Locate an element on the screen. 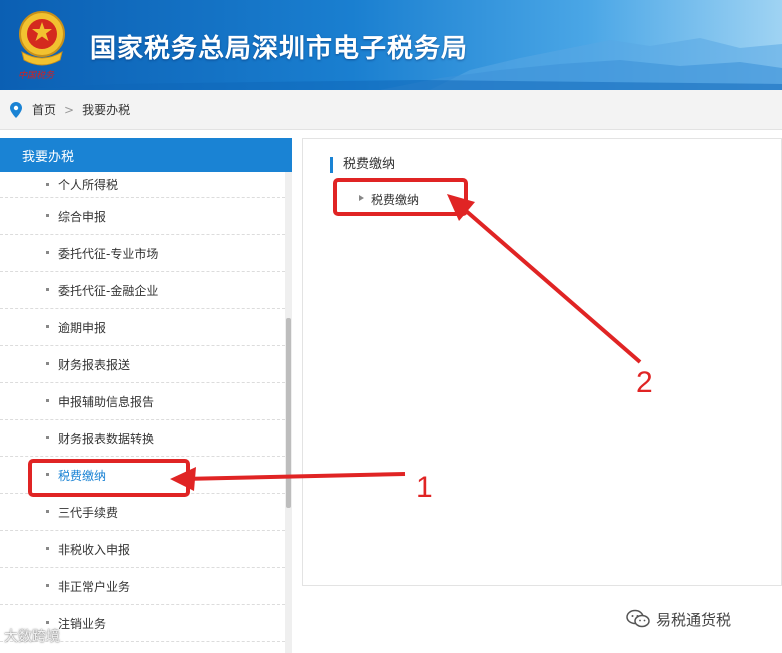  sidebar-scrollbar is located at coordinates (288, 412).